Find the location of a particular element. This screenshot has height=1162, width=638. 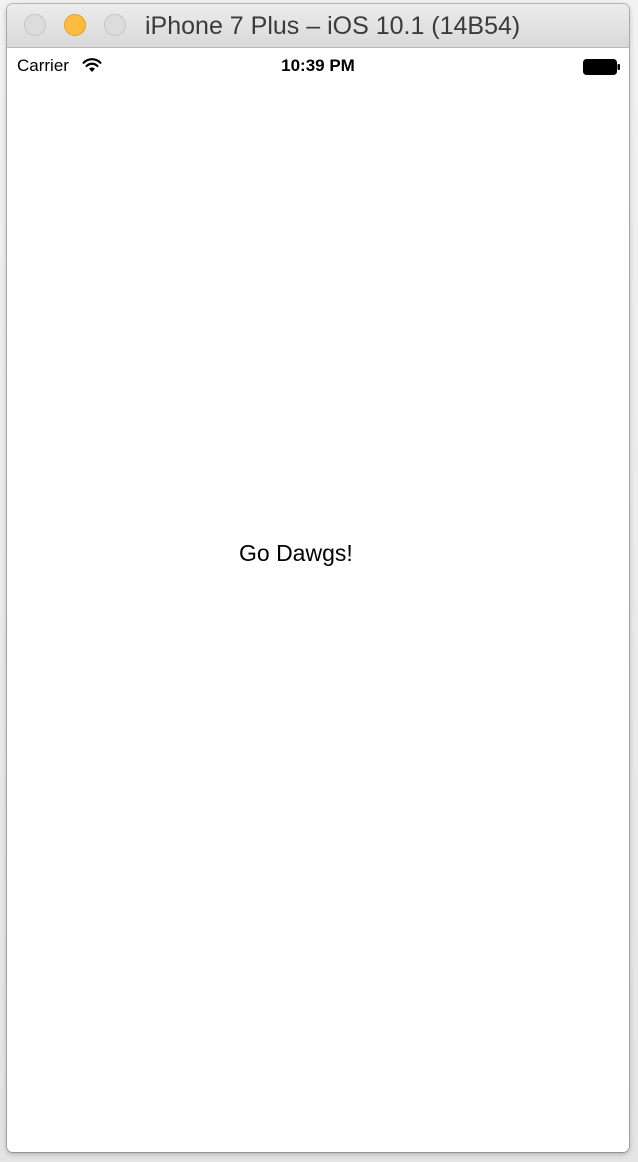

battery-icon is located at coordinates (601, 67).